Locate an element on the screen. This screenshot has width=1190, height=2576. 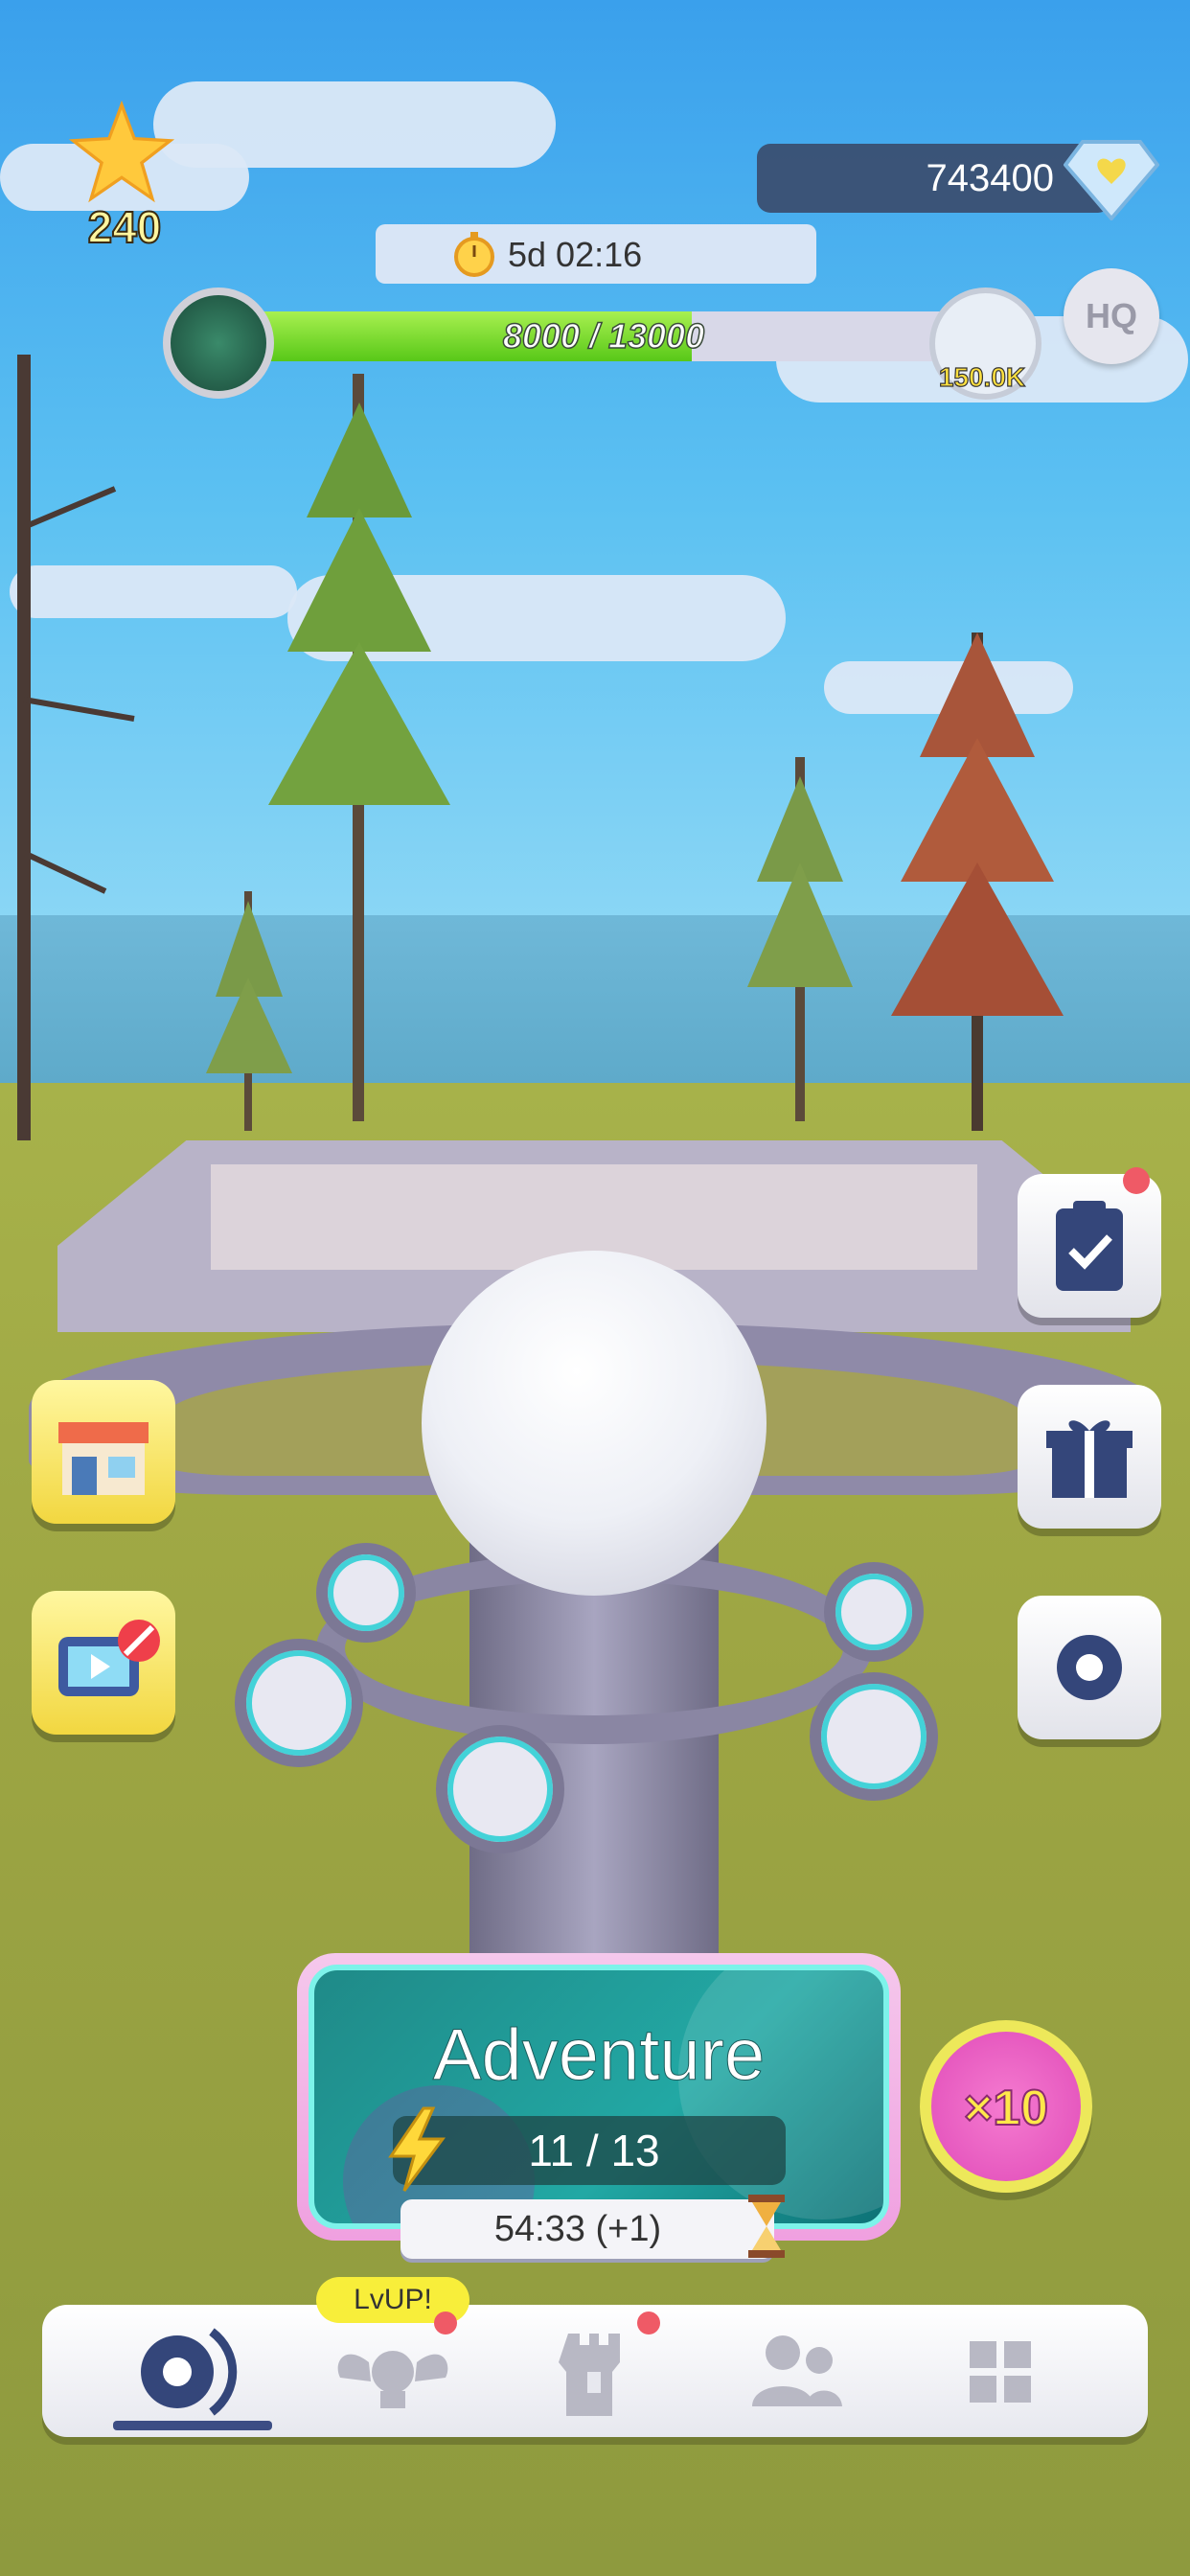
clipboard-check-icon is located at coordinates (1090, 1246).